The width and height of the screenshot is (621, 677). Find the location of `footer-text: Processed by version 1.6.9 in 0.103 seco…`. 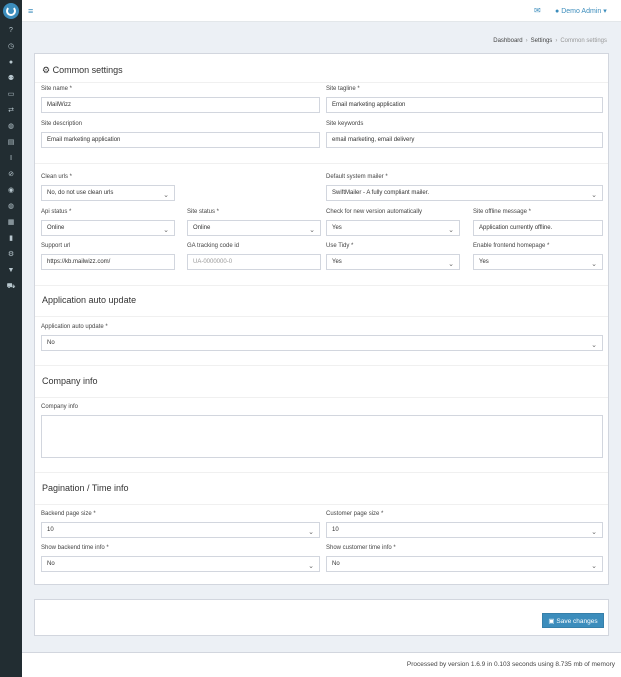

footer-text: Processed by version 1.6.9 in 0.103 seco… is located at coordinates (510, 664).